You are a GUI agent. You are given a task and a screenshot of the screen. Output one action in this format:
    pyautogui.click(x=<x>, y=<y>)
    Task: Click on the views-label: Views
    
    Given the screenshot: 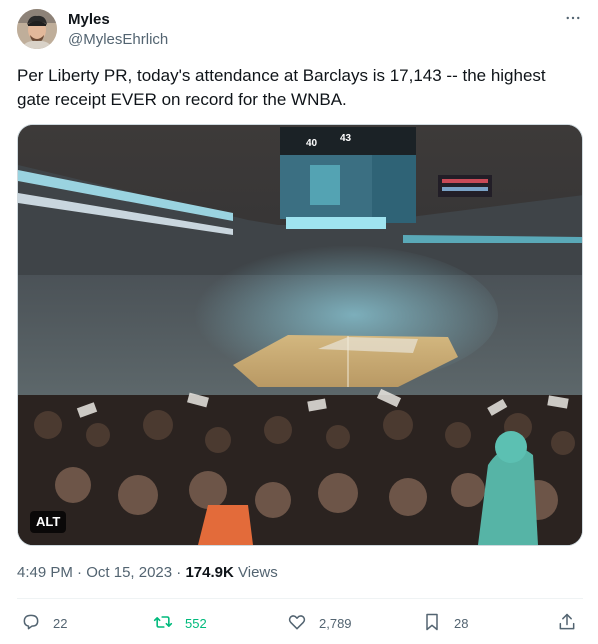 What is the action you would take?
    pyautogui.click(x=258, y=572)
    